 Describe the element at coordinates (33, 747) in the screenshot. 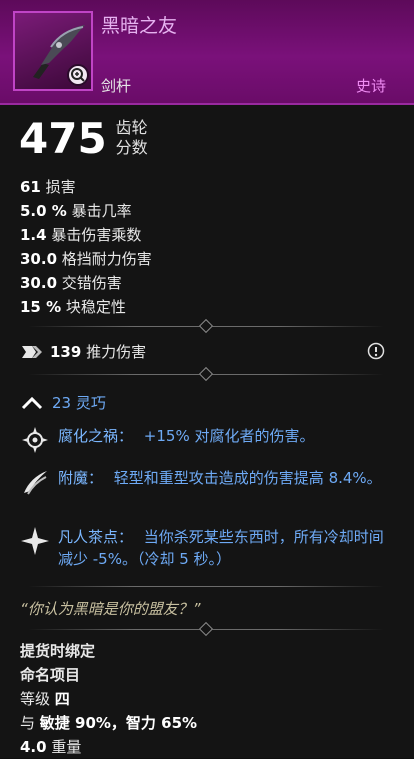

I see `weight-value: 4.0` at that location.